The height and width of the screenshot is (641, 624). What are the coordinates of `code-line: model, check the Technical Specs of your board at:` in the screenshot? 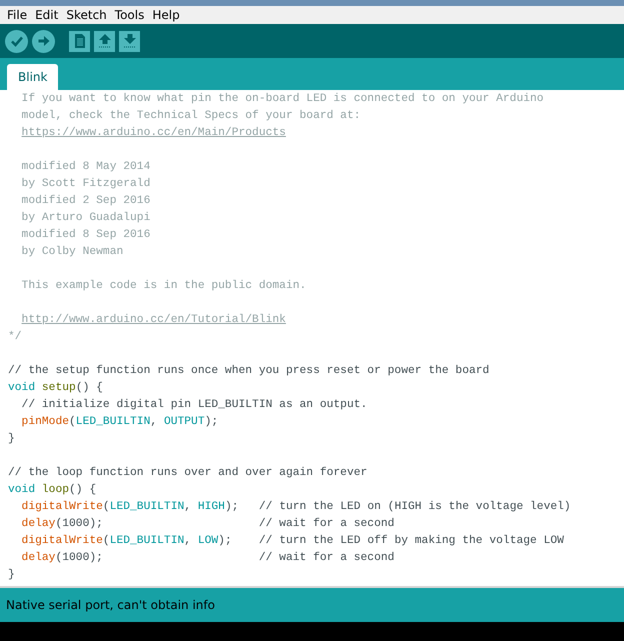 It's located at (191, 116).